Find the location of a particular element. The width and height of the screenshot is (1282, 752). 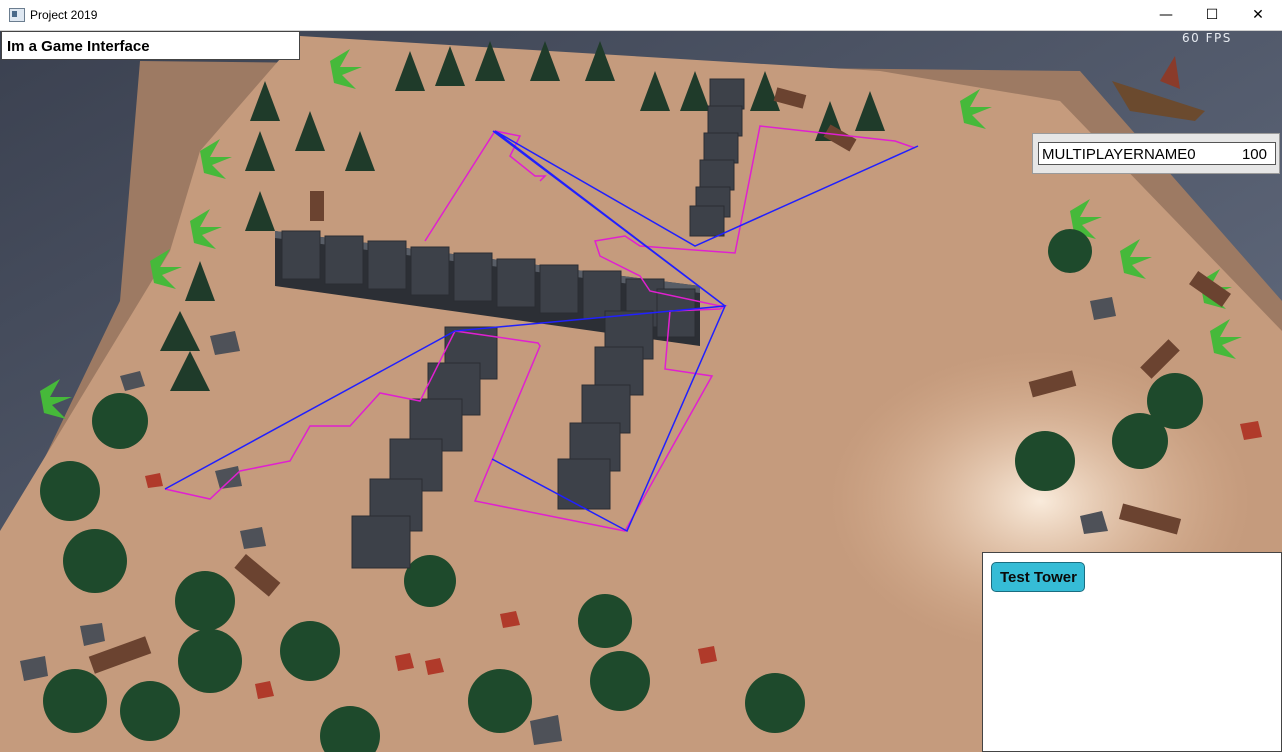

test-tower-button: Test Tower is located at coordinates (1038, 577).